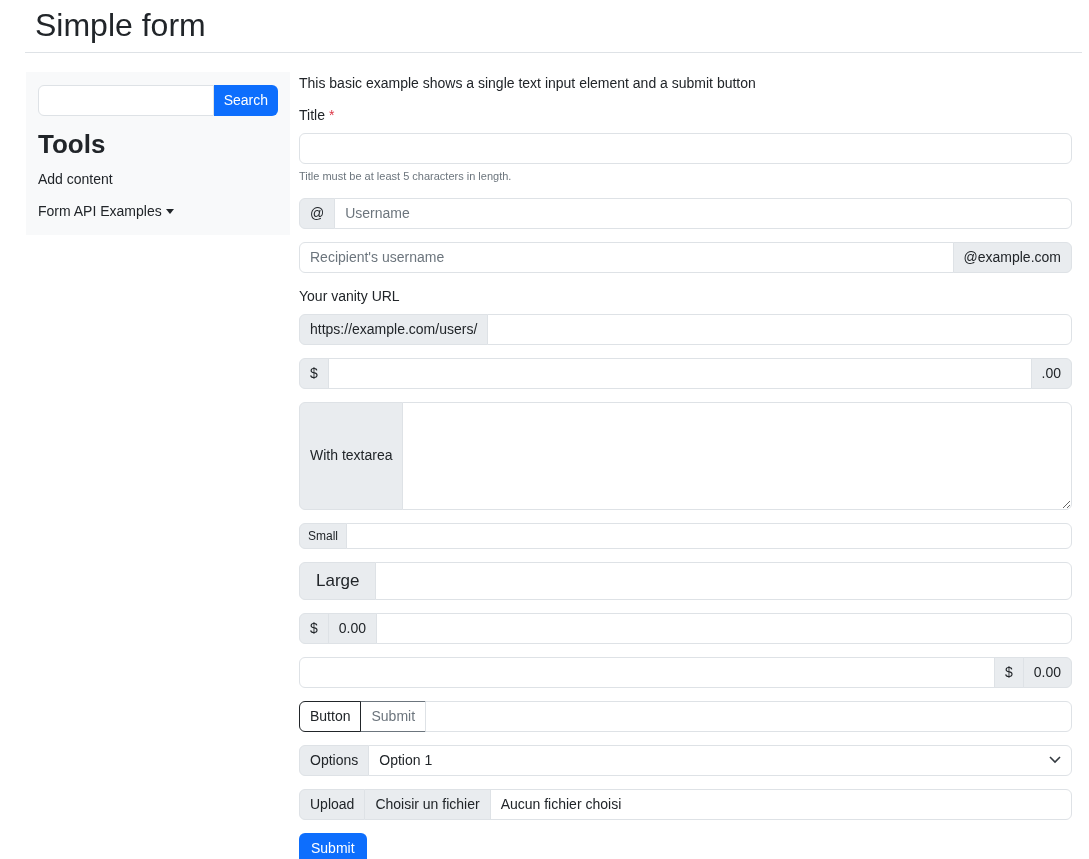 The width and height of the screenshot is (1089, 859). What do you see at coordinates (331, 115) in the screenshot?
I see `required-mark: *` at bounding box center [331, 115].